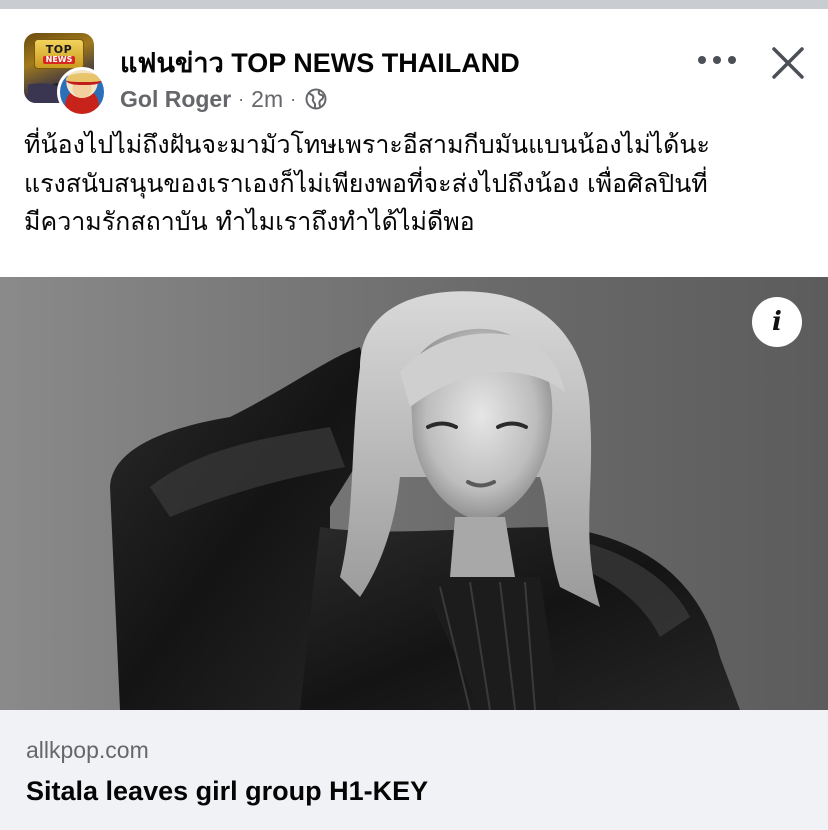  I want to click on page-name: แฟนข่าว TOP NEWS THAILAND, so click(320, 63).